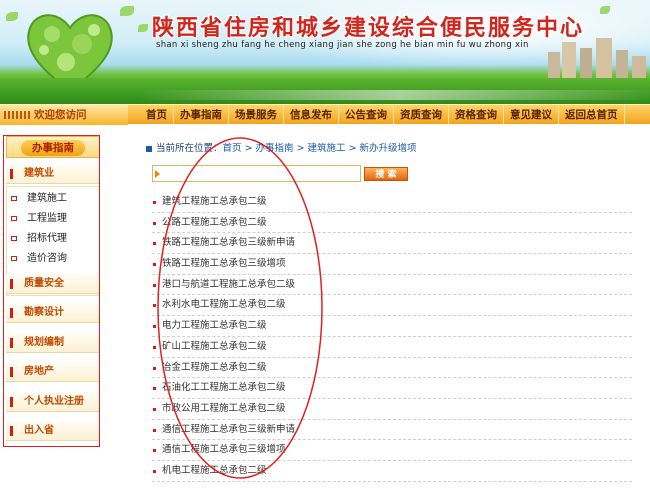 This screenshot has width=650, height=488. What do you see at coordinates (214, 326) in the screenshot?
I see `list-item-label: 电力工程施工总承包二级` at bounding box center [214, 326].